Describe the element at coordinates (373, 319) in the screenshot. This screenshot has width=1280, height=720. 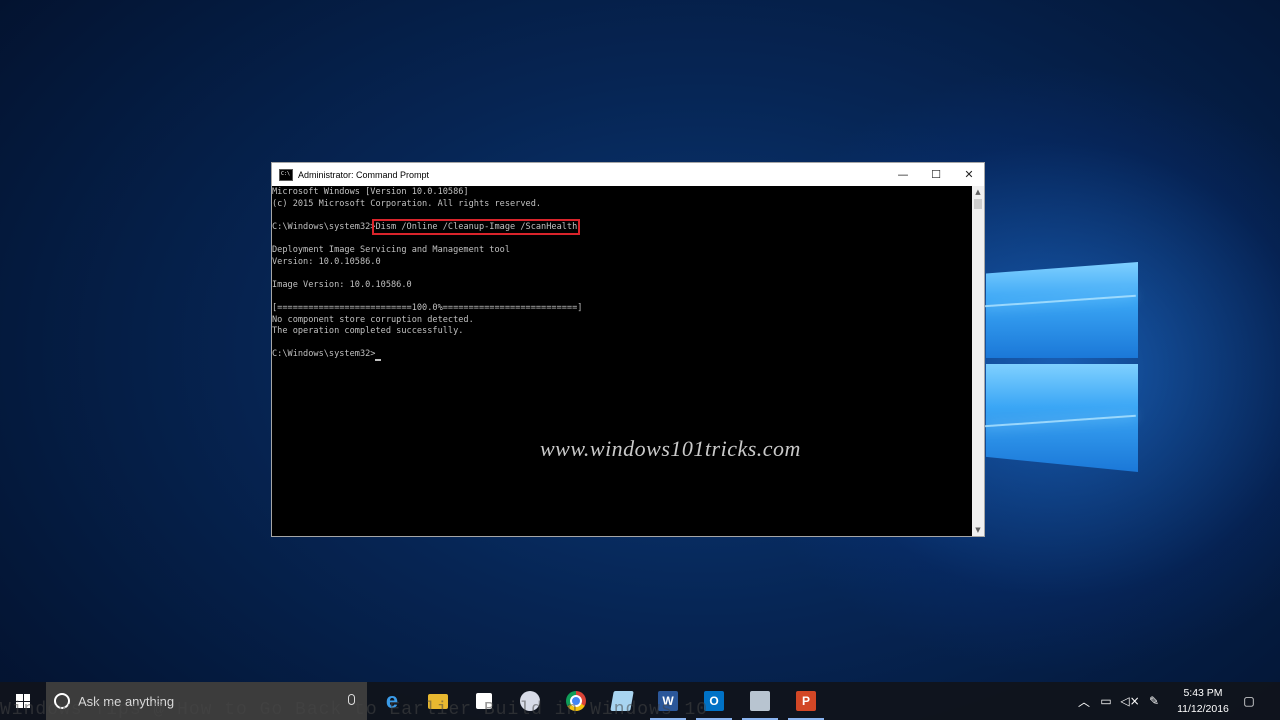
I see `console-line: No component store corruption detected.` at that location.